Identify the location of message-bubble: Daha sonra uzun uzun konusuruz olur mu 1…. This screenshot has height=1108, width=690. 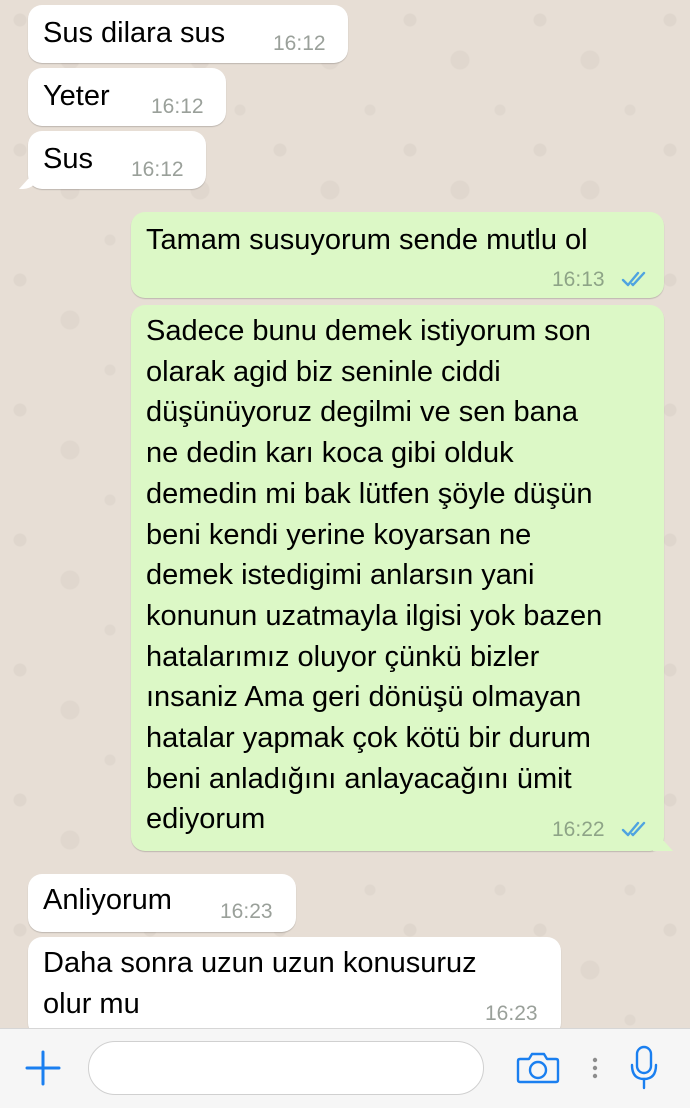
(294, 982).